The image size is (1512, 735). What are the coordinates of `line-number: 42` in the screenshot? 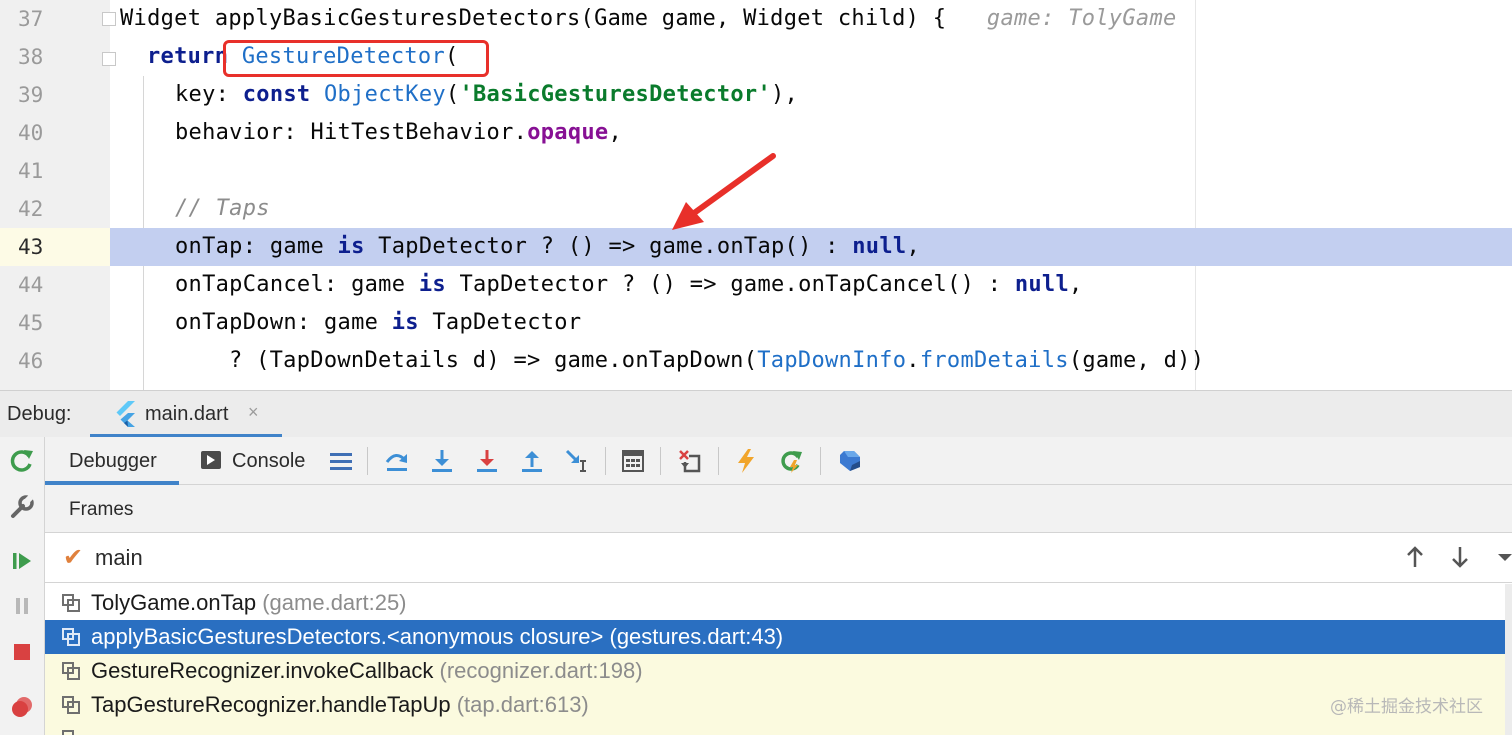 It's located at (31, 209).